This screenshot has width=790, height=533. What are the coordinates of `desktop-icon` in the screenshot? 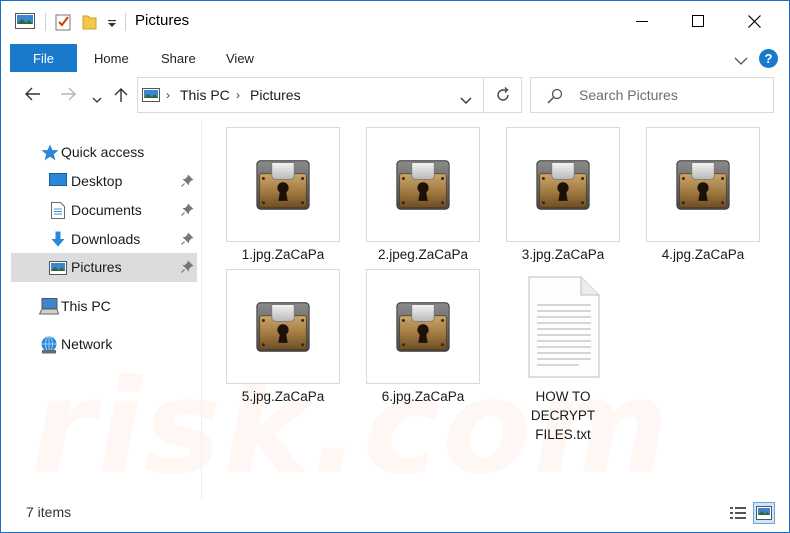 It's located at (58, 182).